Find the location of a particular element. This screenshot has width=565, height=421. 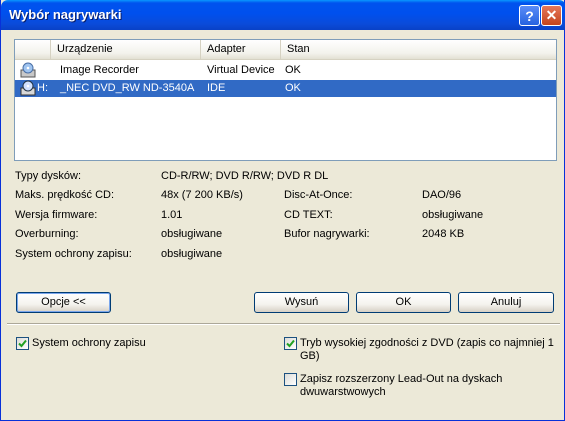

separator is located at coordinates (283, 324).